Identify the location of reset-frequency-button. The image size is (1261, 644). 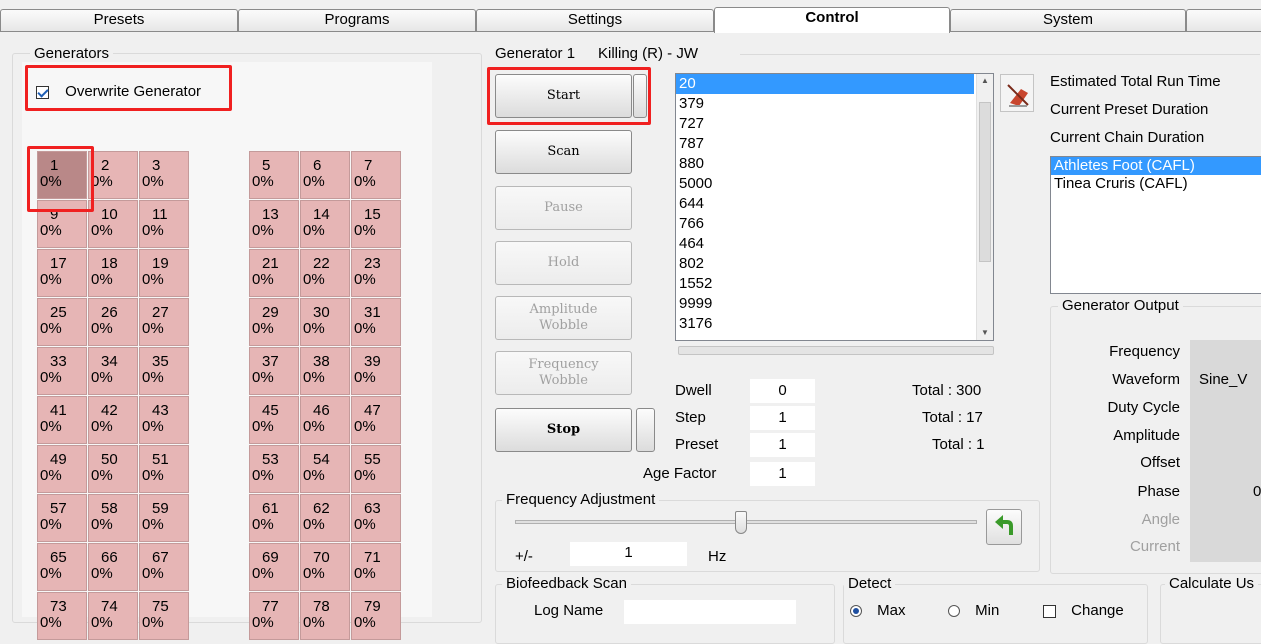
(1004, 527).